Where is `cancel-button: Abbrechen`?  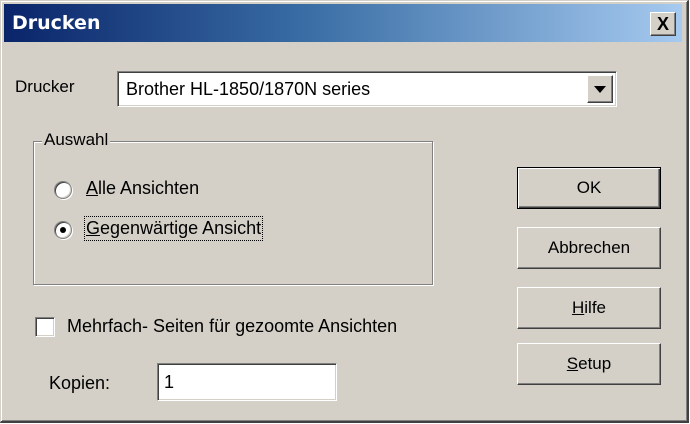 cancel-button: Abbrechen is located at coordinates (589, 248).